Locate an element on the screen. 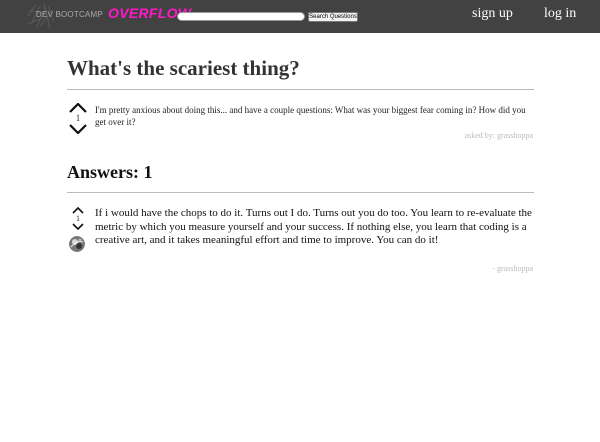 This screenshot has height=442, width=600. answers-heading: Answers: 1 is located at coordinates (110, 172).